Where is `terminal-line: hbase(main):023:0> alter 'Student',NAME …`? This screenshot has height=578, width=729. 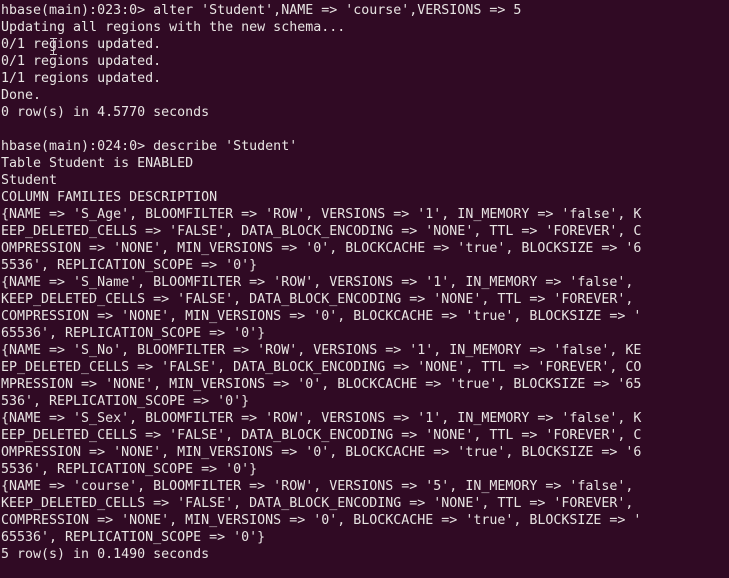
terminal-line: hbase(main):023:0> alter 'Student',NAME … is located at coordinates (261, 10).